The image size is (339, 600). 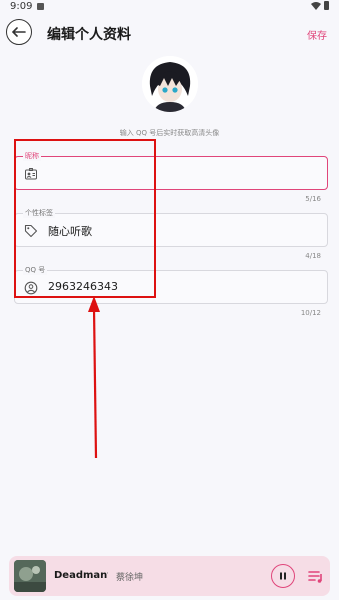 I want to click on artist-name: 蔡徐坤, so click(x=130, y=578).